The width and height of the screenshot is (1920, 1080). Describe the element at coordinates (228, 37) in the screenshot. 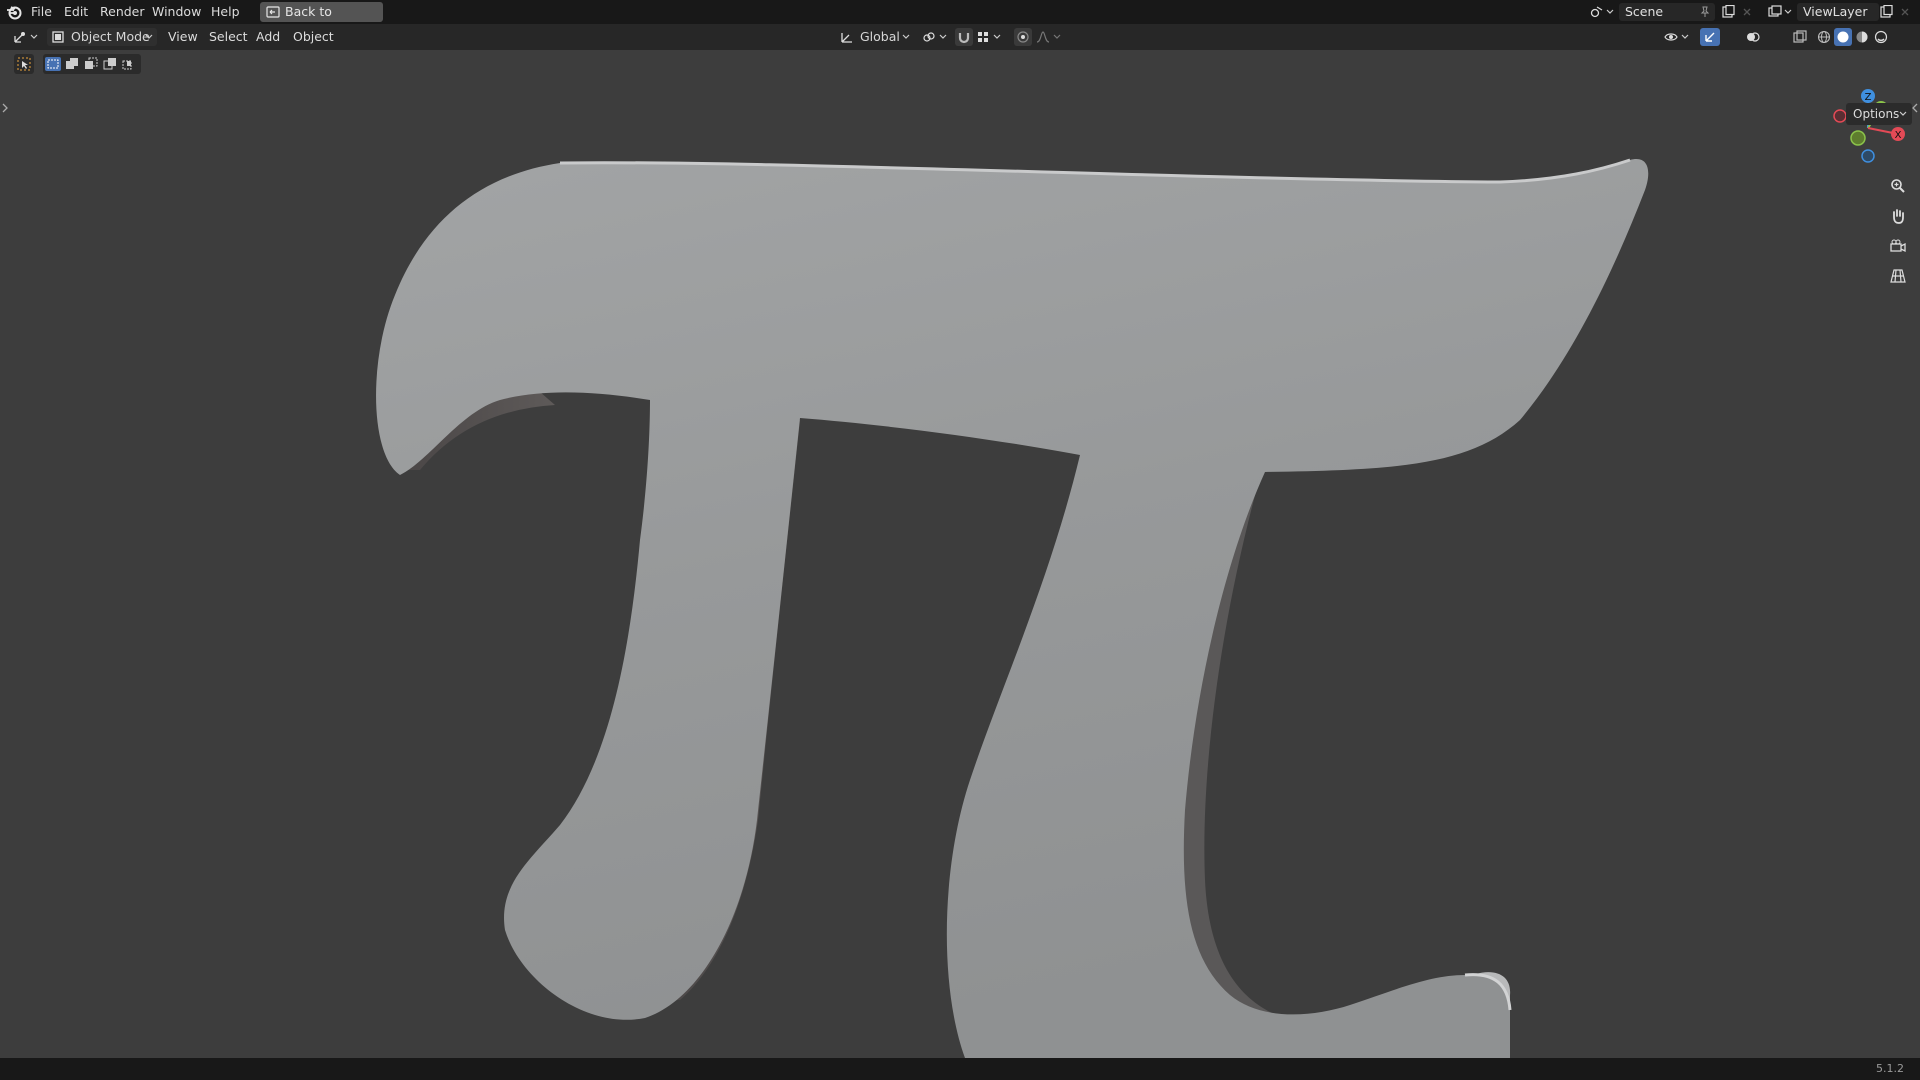

I see `menu-select: Select` at that location.